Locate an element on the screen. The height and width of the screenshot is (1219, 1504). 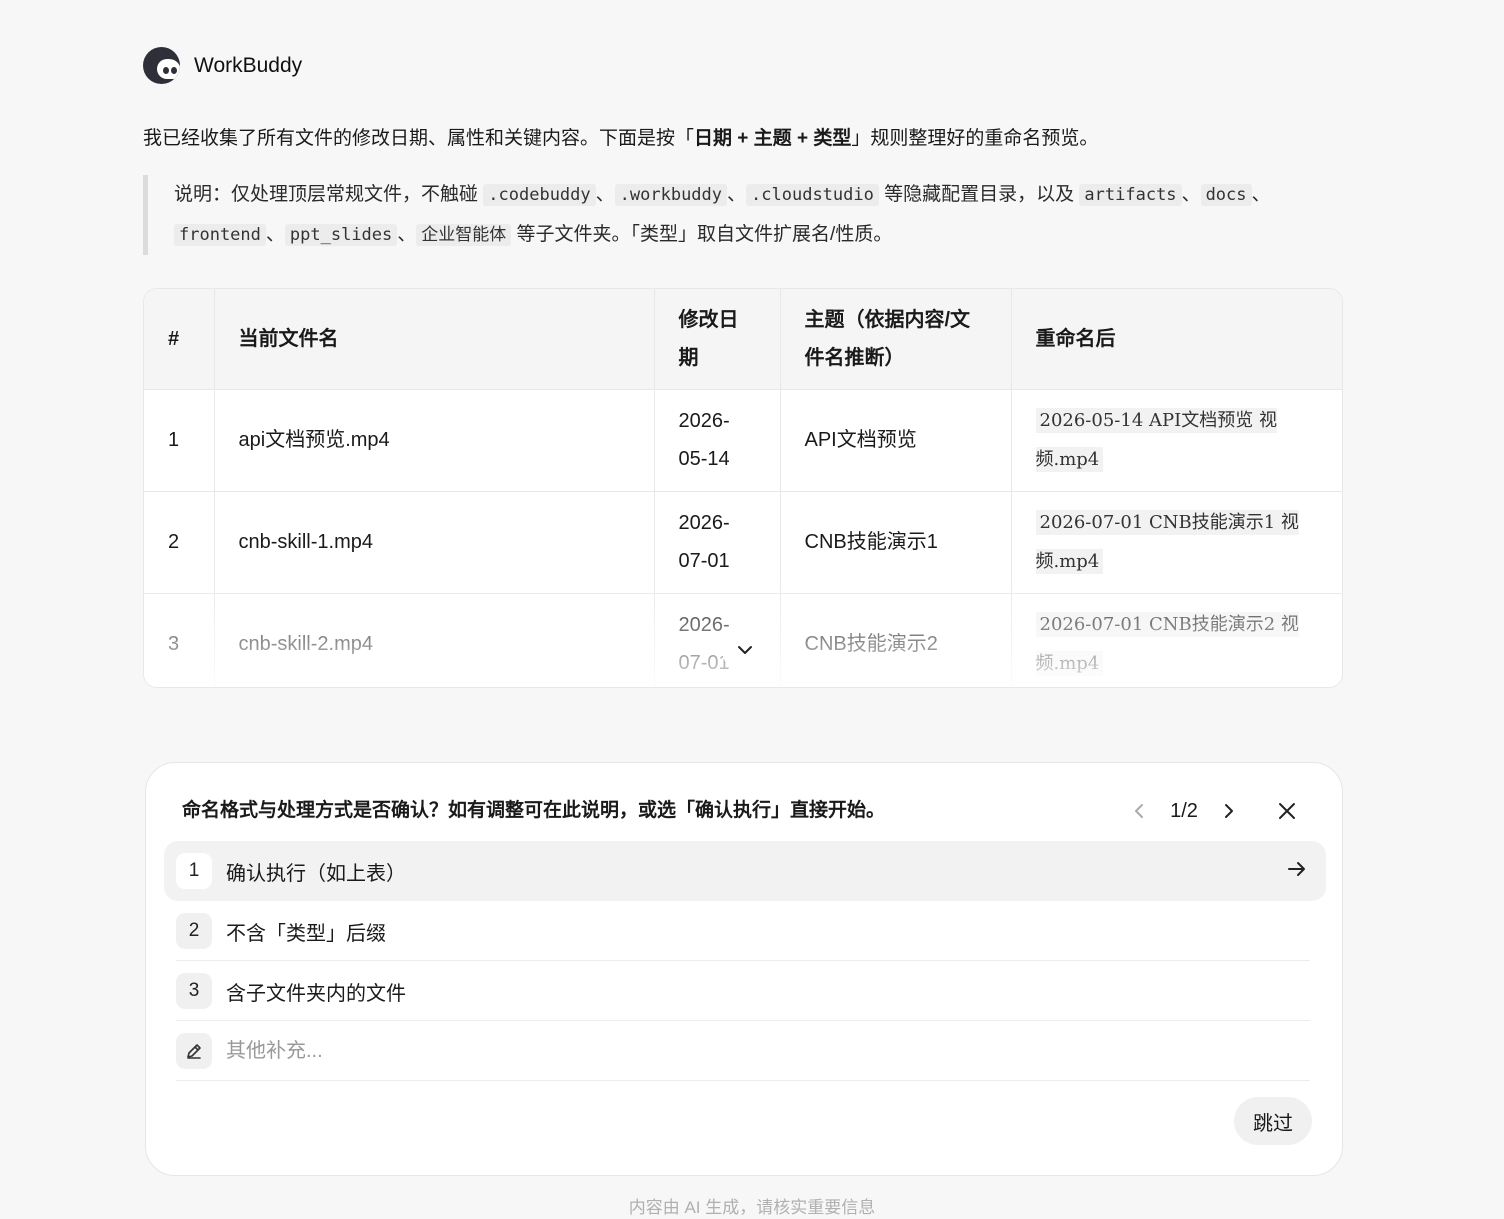
scroll-down-button is located at coordinates (745, 650).